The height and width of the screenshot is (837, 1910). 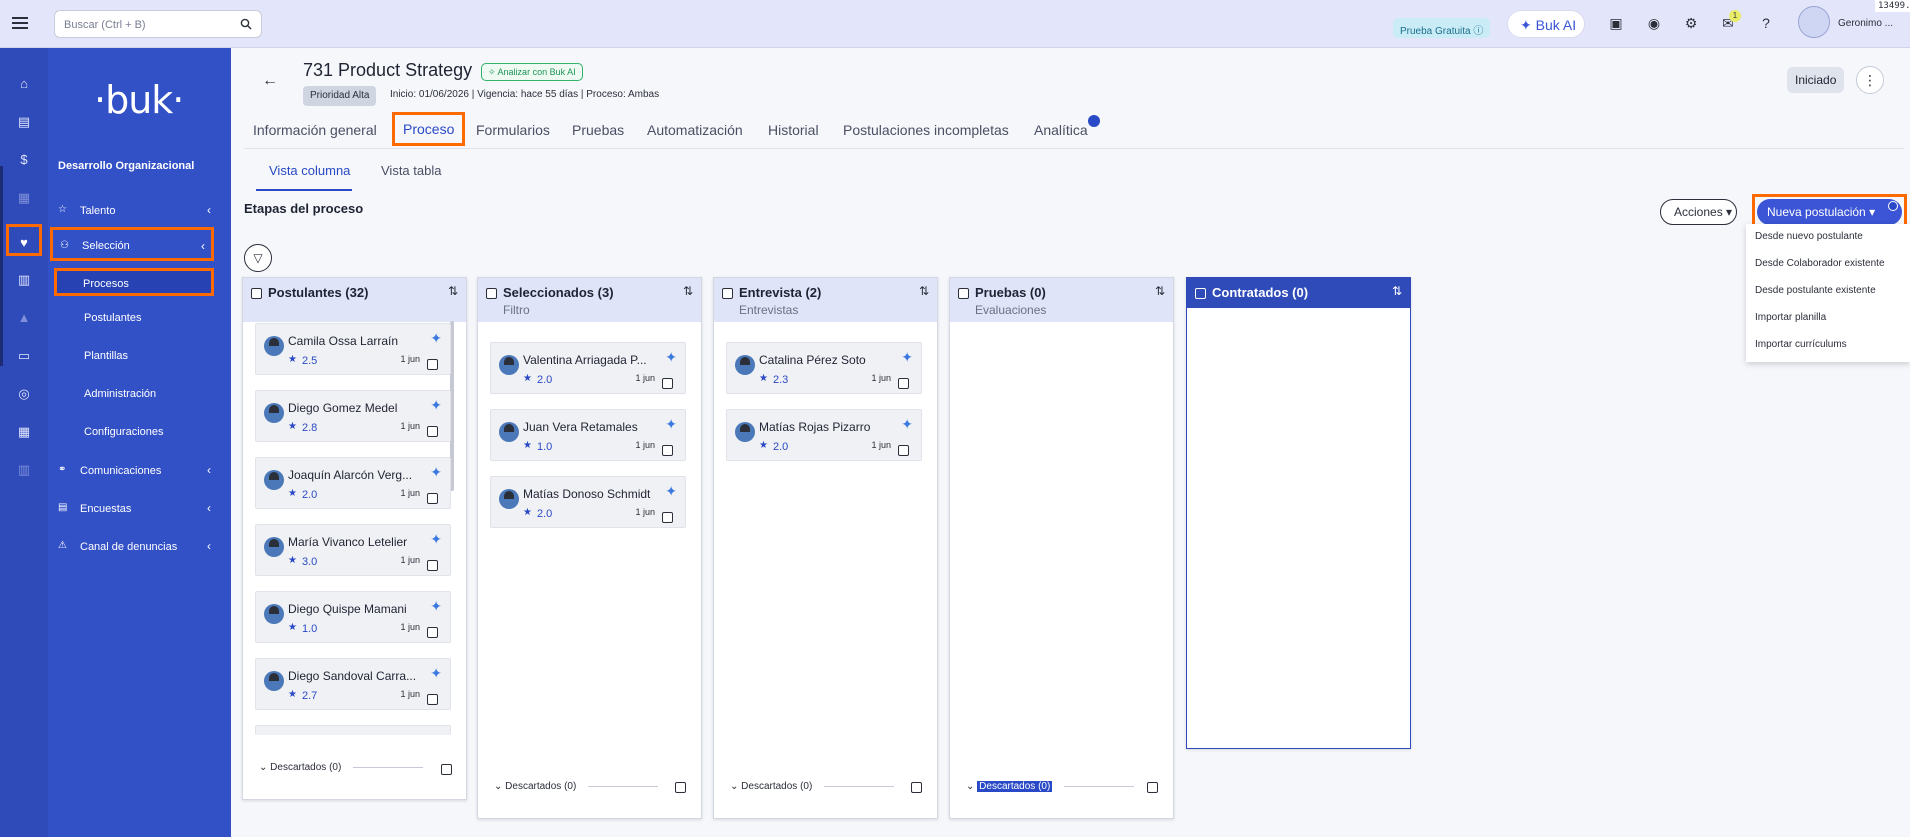 I want to click on candidate-card: Diego Gomez Medel ✦ ★ 2.8 1 jun, so click(x=353, y=416).